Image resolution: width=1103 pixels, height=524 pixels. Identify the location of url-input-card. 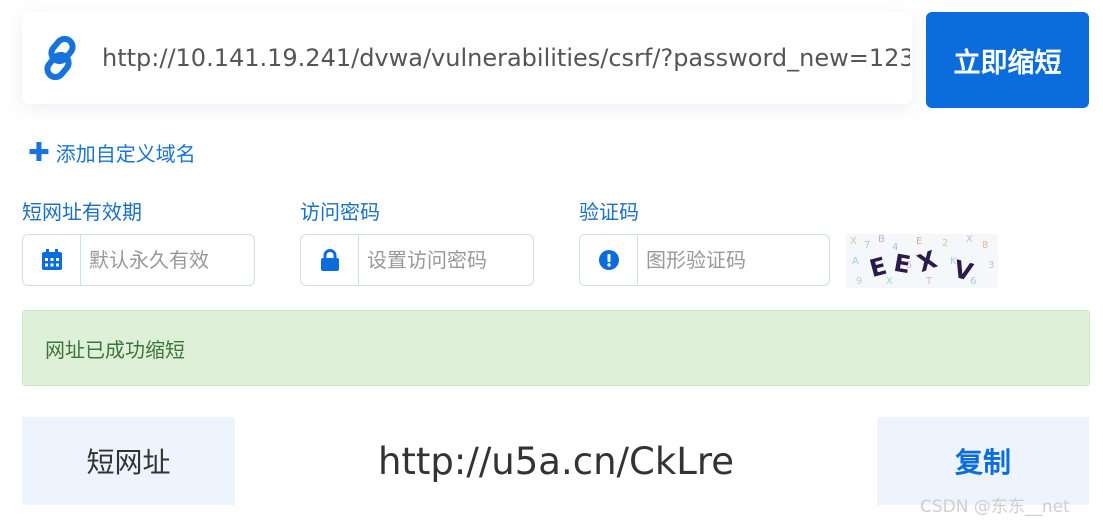
(467, 58).